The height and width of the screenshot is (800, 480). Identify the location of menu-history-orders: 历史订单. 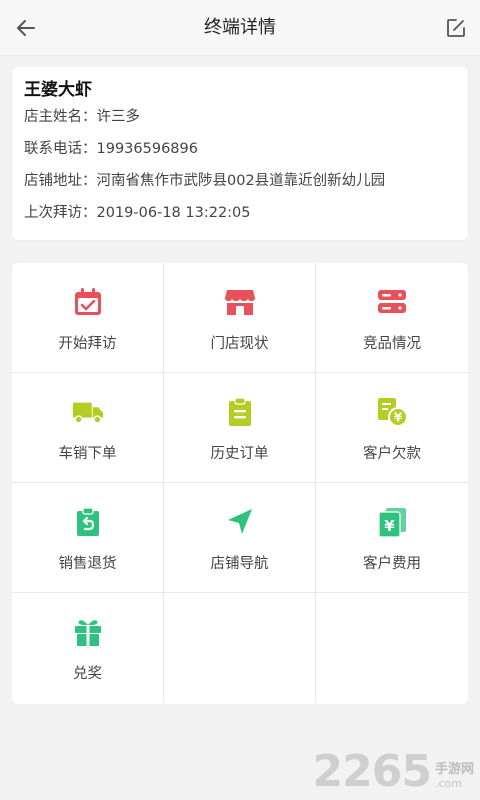
(240, 428).